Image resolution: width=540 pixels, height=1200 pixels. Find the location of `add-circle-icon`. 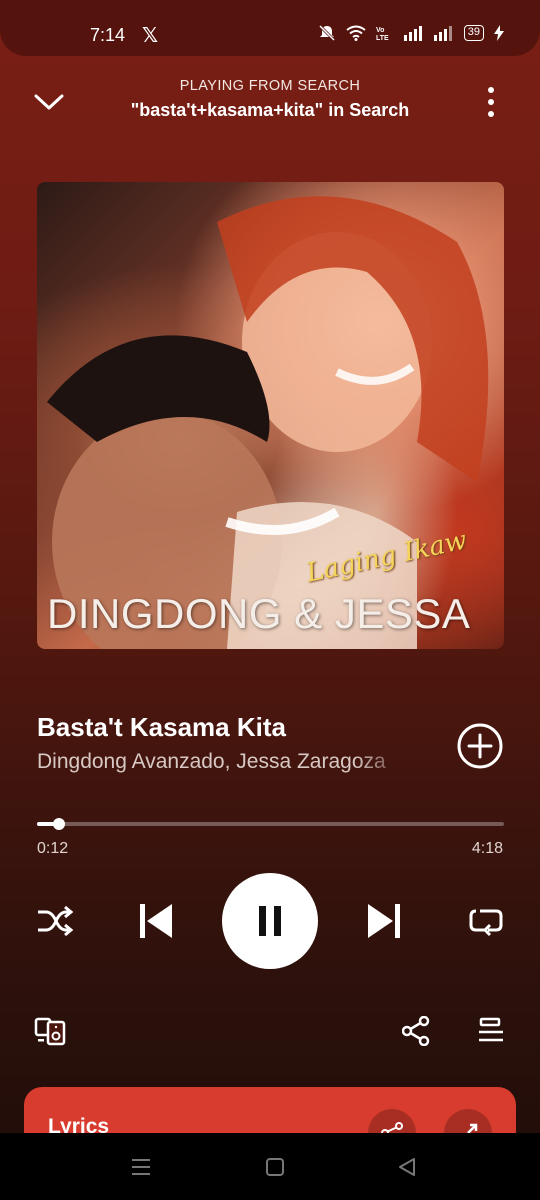

add-circle-icon is located at coordinates (480, 746).